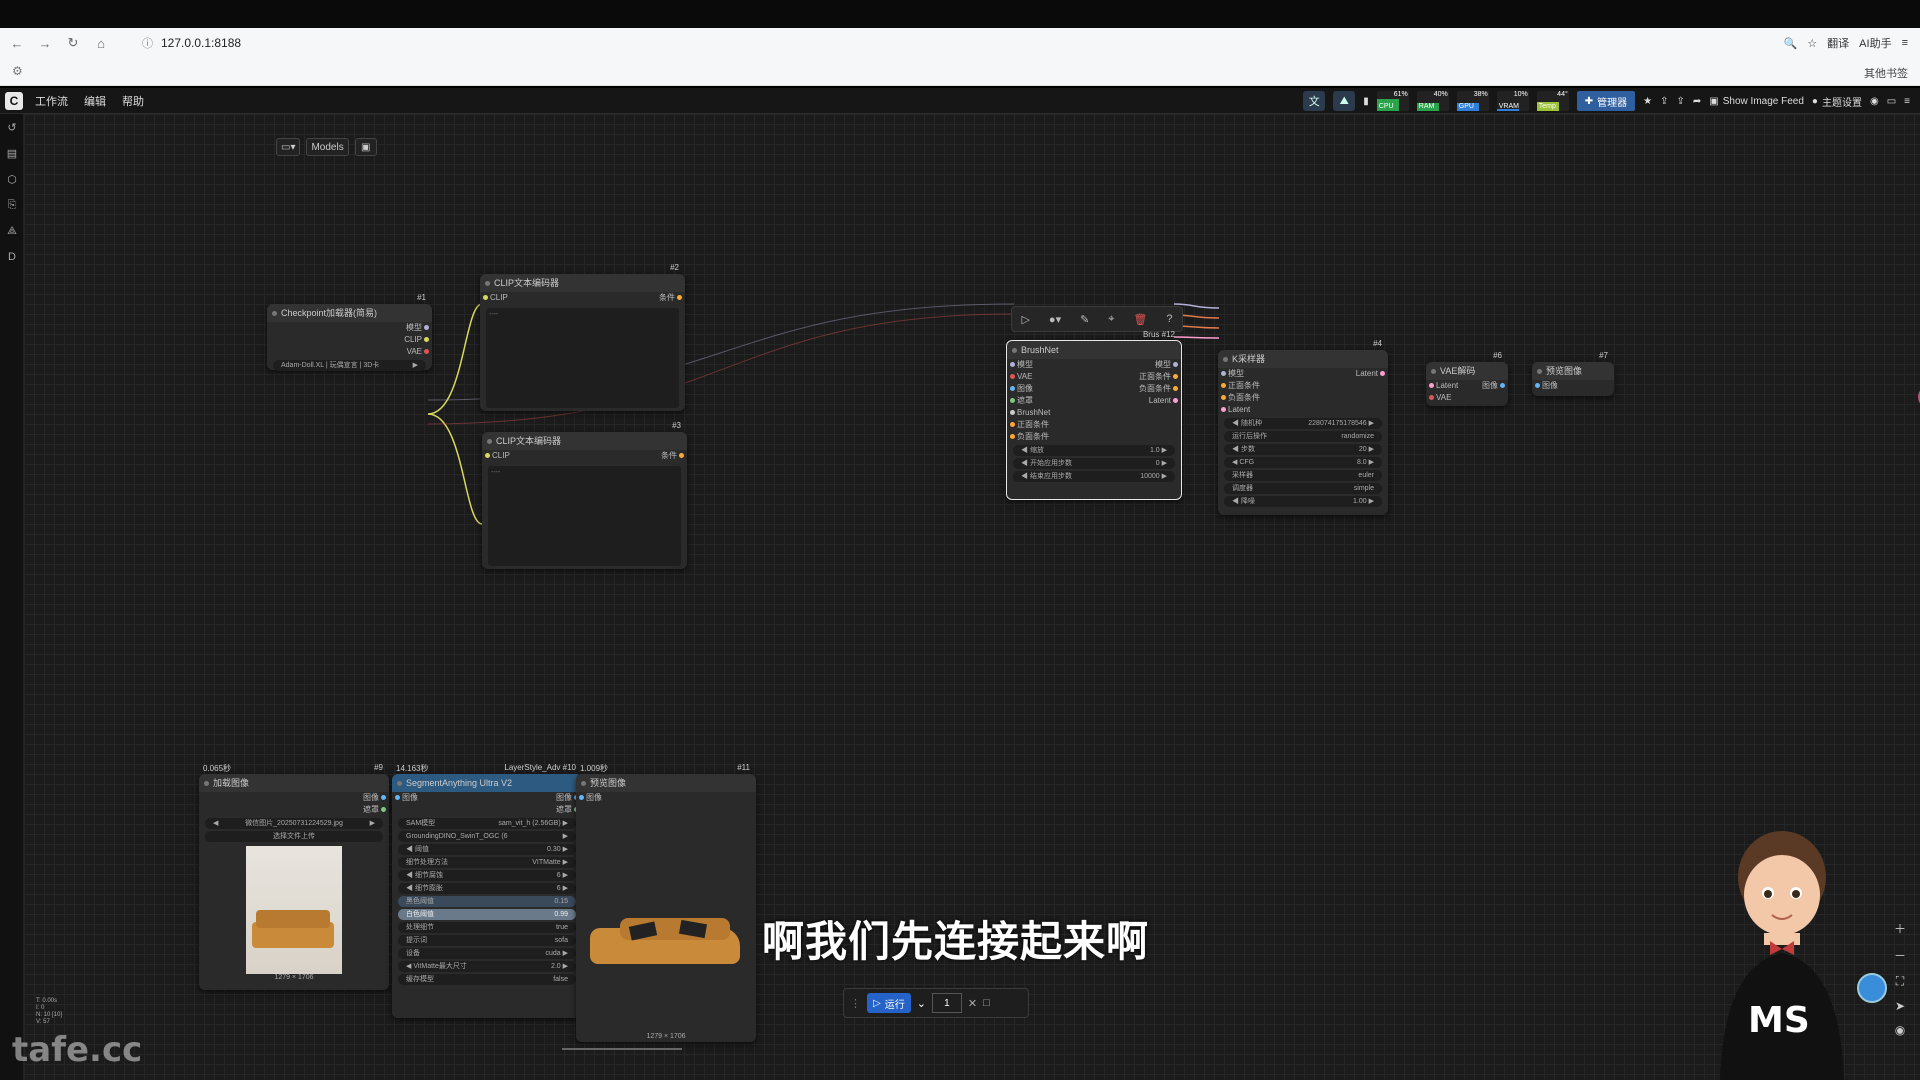 The height and width of the screenshot is (1080, 1920). What do you see at coordinates (1900, 981) in the screenshot?
I see `fit-view-icon: ⛶` at bounding box center [1900, 981].